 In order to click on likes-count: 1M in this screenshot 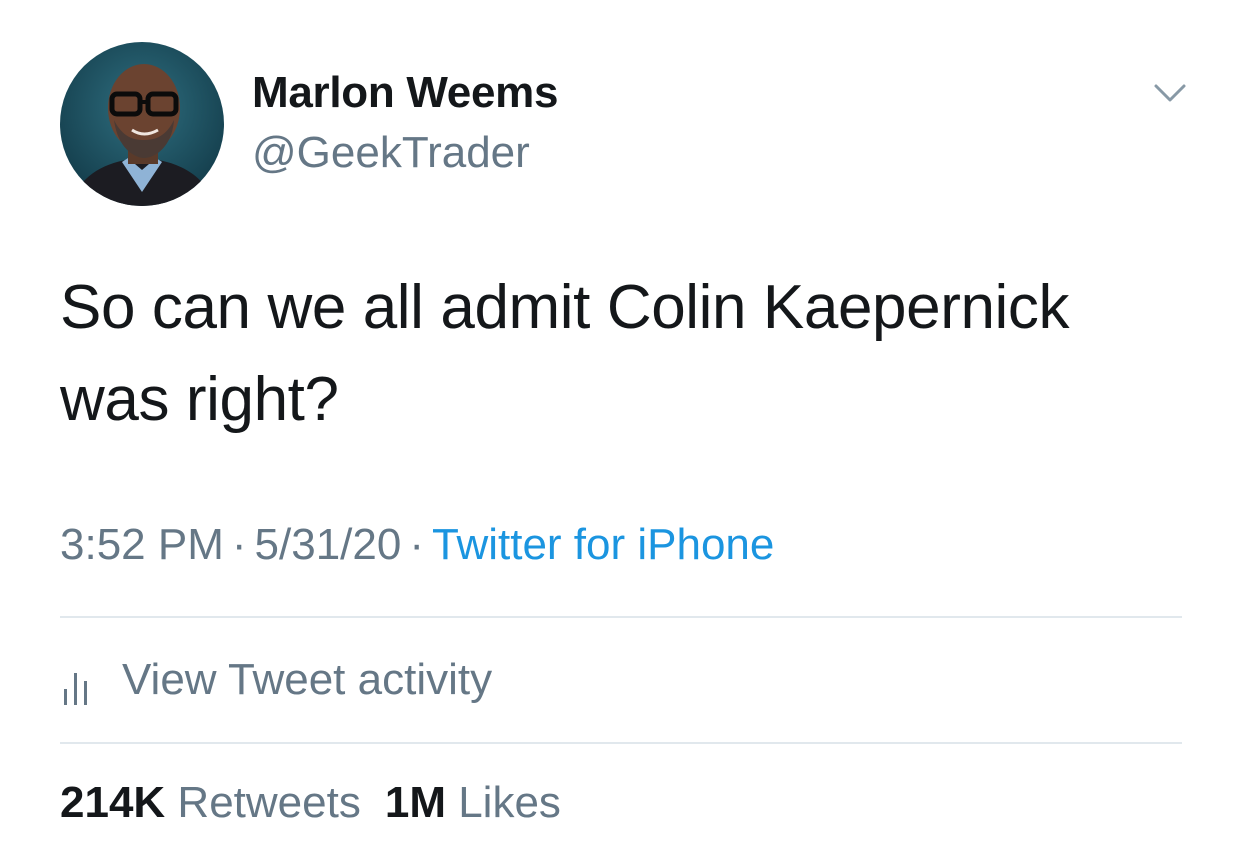, I will do `click(415, 802)`.